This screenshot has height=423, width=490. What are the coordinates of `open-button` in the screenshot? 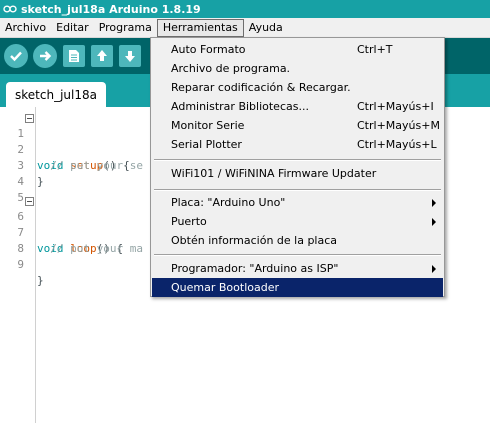 It's located at (102, 56).